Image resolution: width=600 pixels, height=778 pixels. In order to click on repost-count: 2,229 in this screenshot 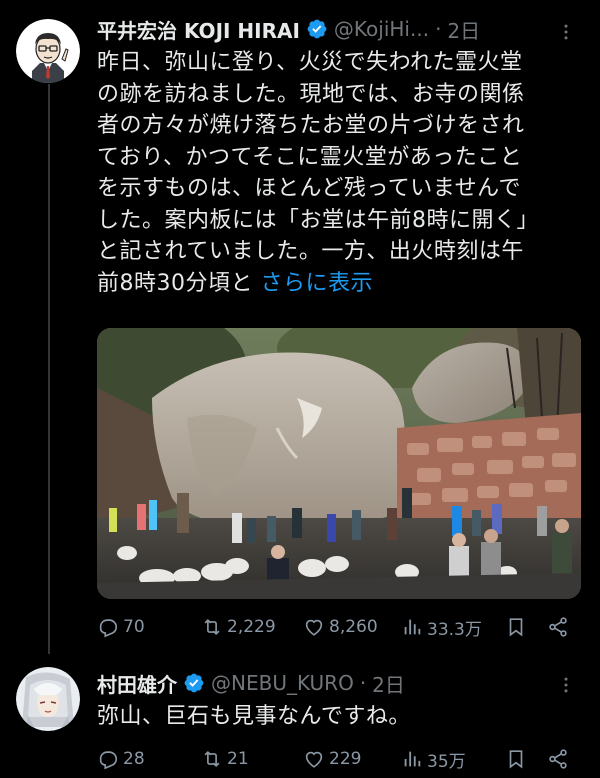, I will do `click(251, 627)`.